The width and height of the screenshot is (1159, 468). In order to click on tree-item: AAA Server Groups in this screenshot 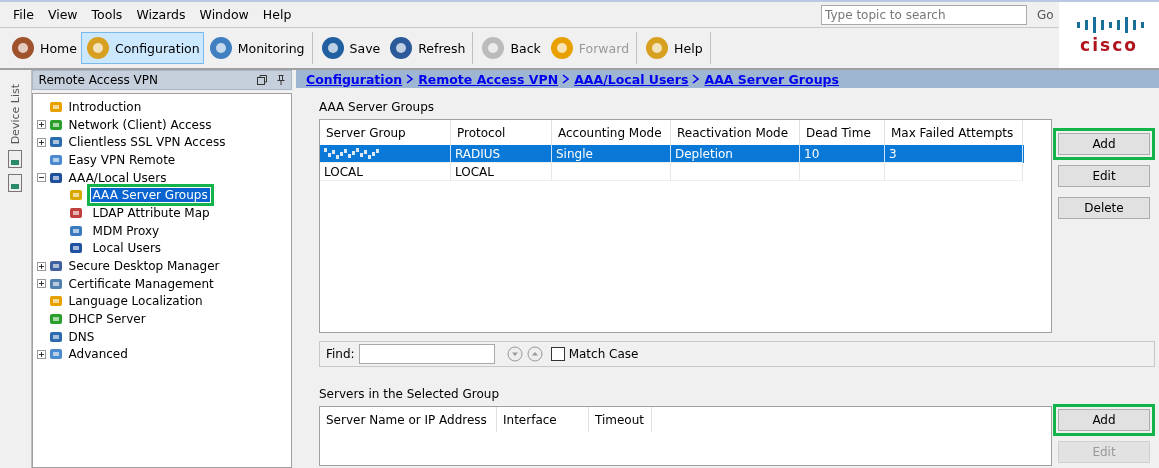, I will do `click(150, 195)`.